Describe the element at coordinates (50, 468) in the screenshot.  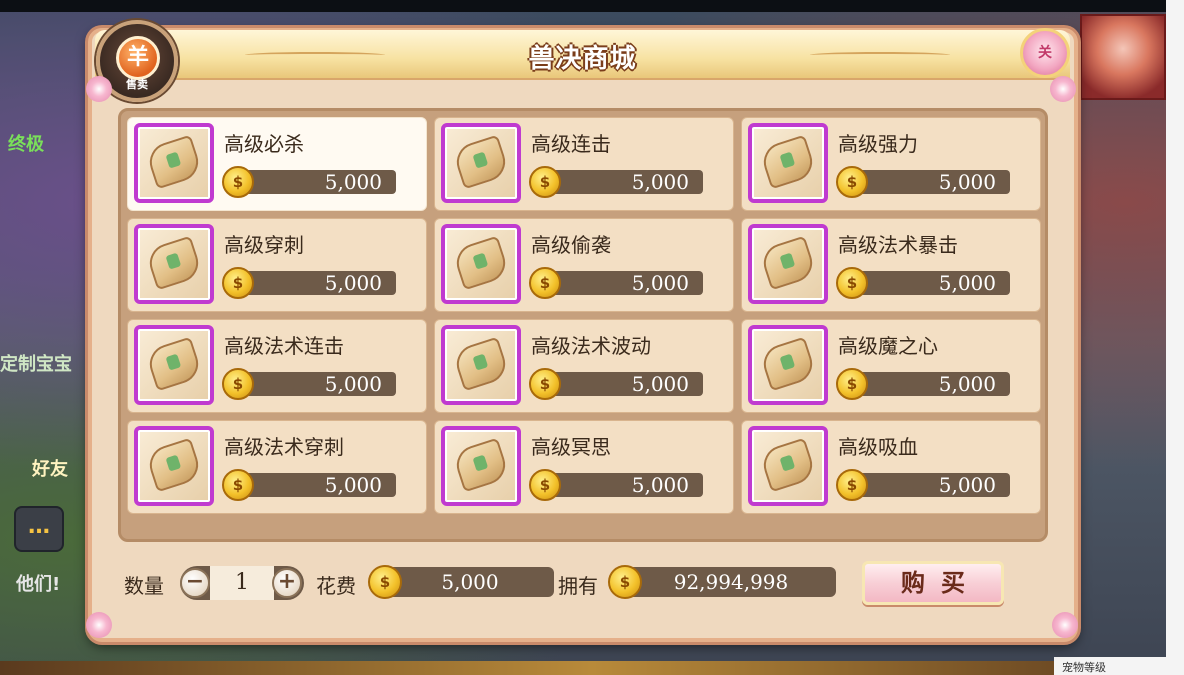
I see `friends-label: 好友` at that location.